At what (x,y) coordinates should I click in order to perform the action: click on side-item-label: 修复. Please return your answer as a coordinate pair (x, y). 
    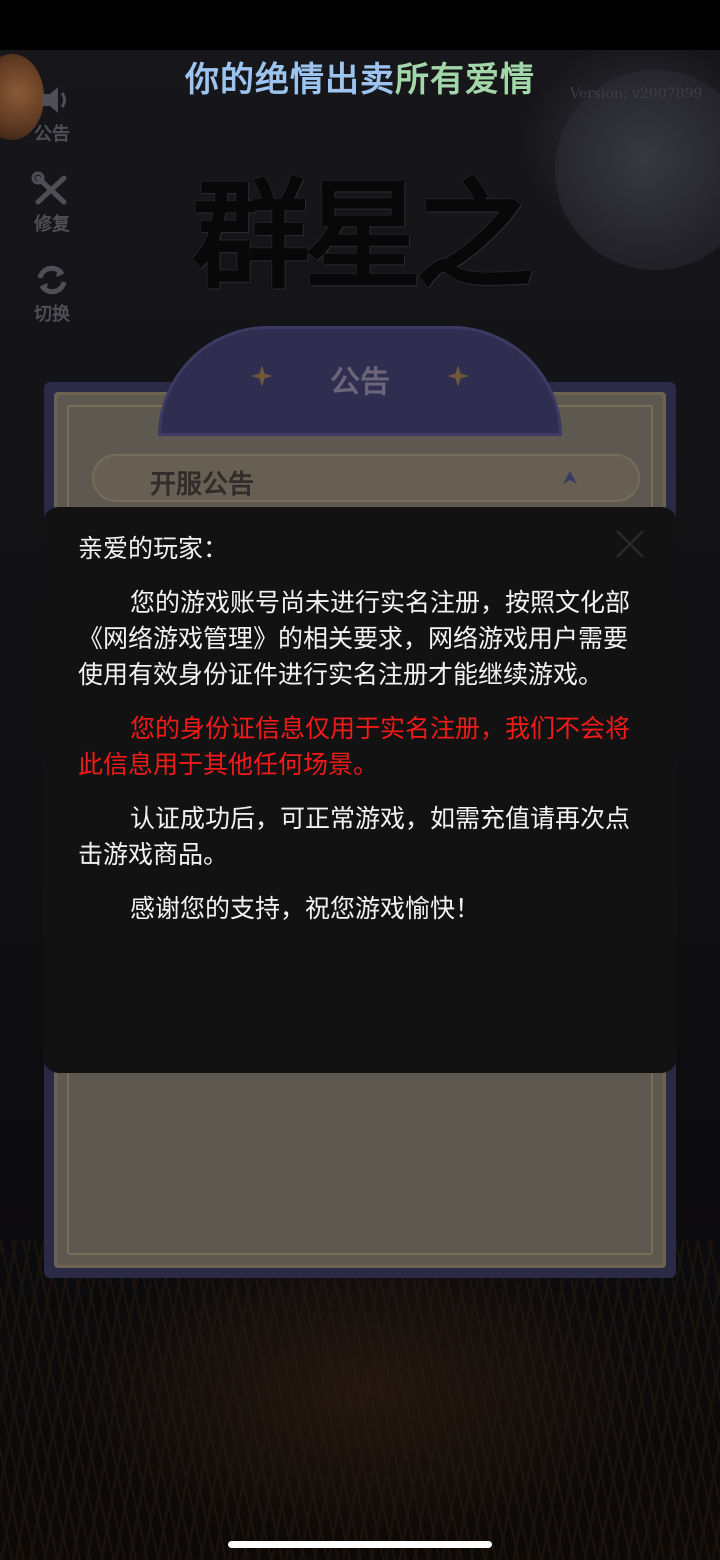
    Looking at the image, I should click on (52, 224).